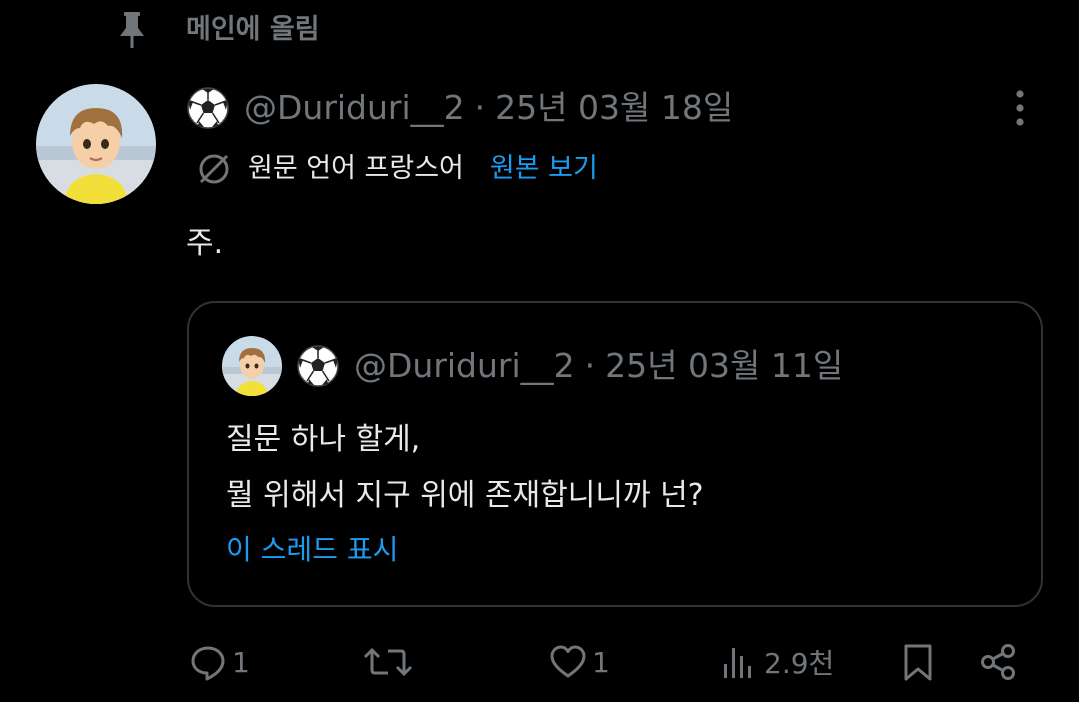 The image size is (1079, 702). What do you see at coordinates (253, 29) in the screenshot?
I see `pinned-label: 메인에 올림` at bounding box center [253, 29].